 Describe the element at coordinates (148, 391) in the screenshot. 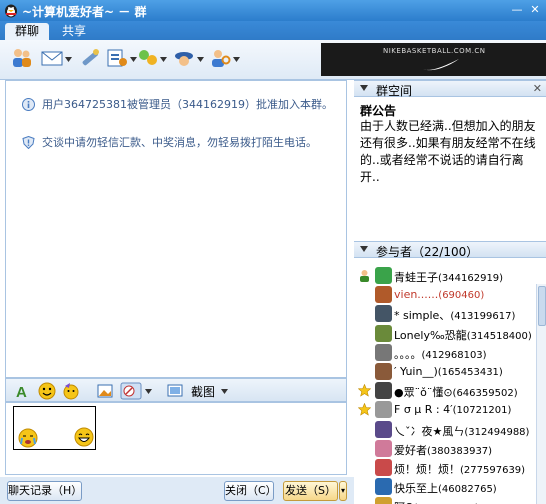

I see `shake-dropdown-icon` at that location.